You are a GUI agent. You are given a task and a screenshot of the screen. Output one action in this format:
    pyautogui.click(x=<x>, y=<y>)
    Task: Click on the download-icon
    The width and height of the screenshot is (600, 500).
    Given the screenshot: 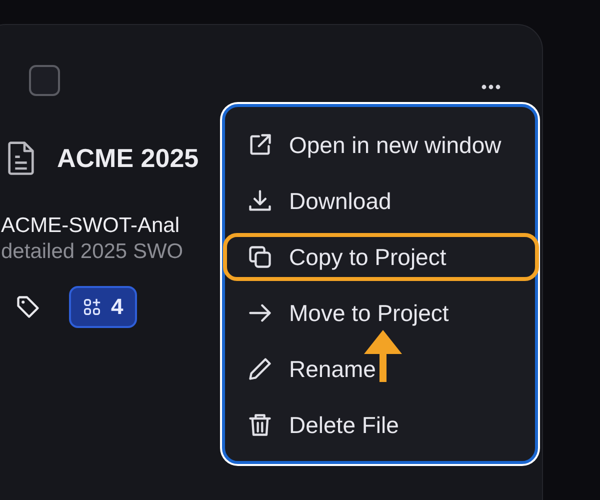 What is the action you would take?
    pyautogui.click(x=260, y=201)
    